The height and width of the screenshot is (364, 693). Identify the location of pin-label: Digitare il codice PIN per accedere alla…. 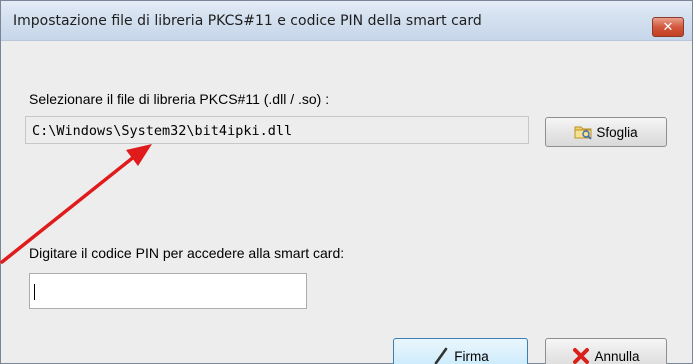
(187, 253).